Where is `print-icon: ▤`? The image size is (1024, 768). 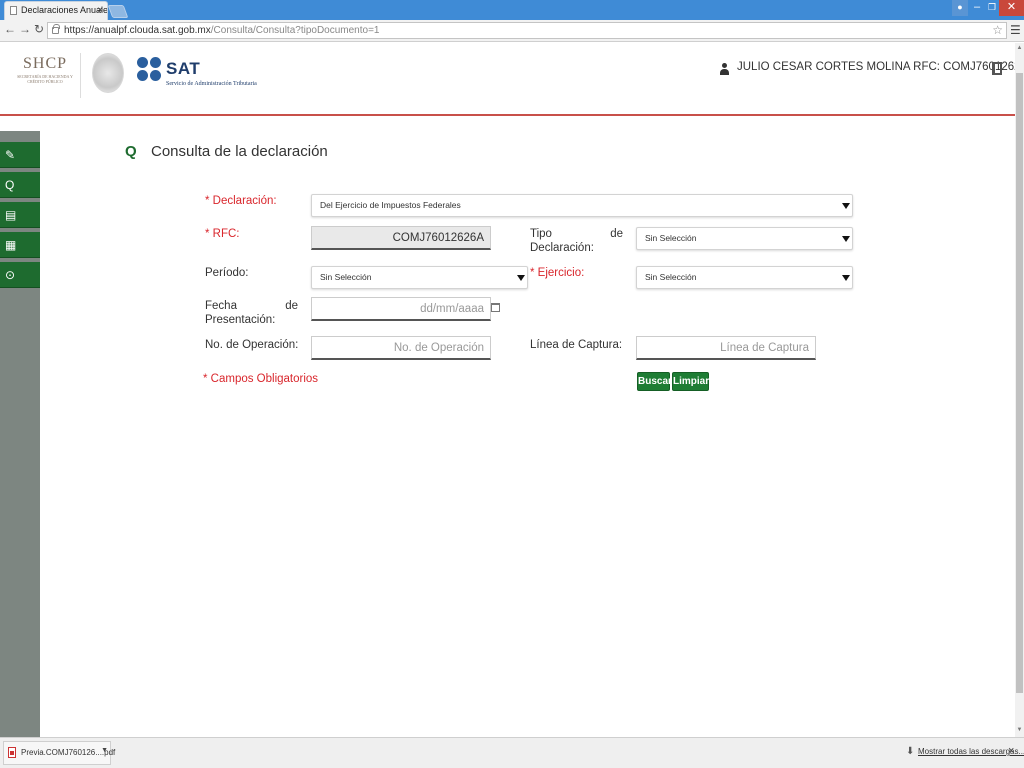 print-icon: ▤ is located at coordinates (20, 215).